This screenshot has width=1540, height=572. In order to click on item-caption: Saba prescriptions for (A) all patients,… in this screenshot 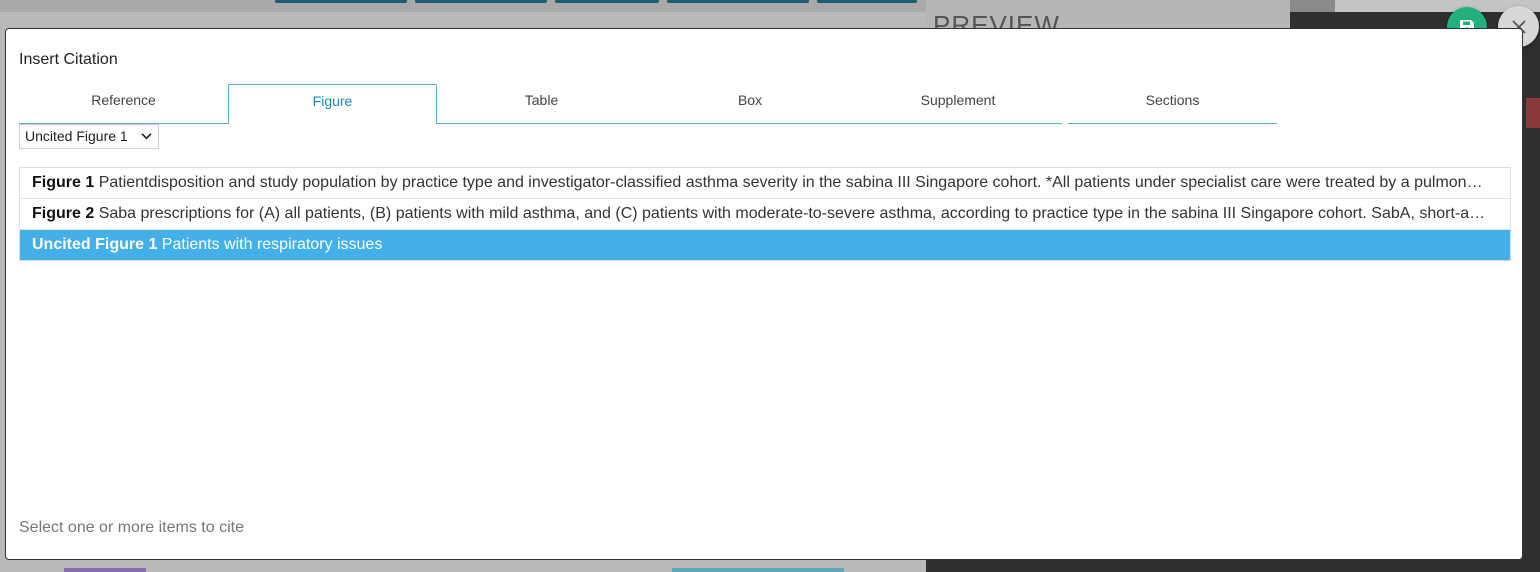, I will do `click(804, 213)`.